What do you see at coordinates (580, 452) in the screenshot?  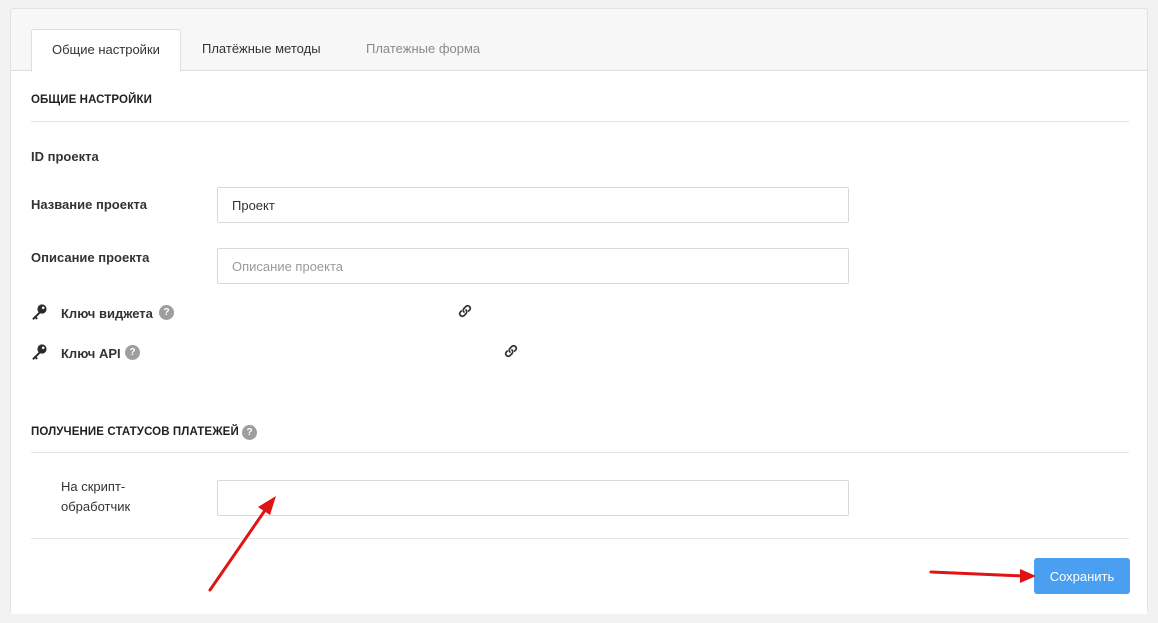 I see `statuses-divider` at bounding box center [580, 452].